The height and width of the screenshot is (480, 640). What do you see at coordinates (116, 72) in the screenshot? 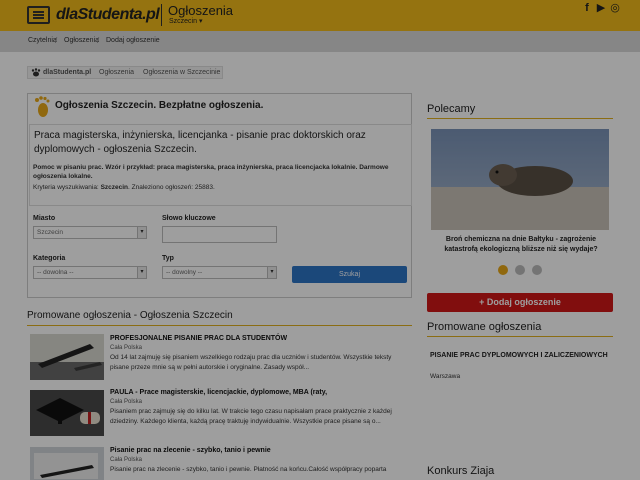
I see `breadcrumb-ogloszenia: Ogłoszenia` at bounding box center [116, 72].